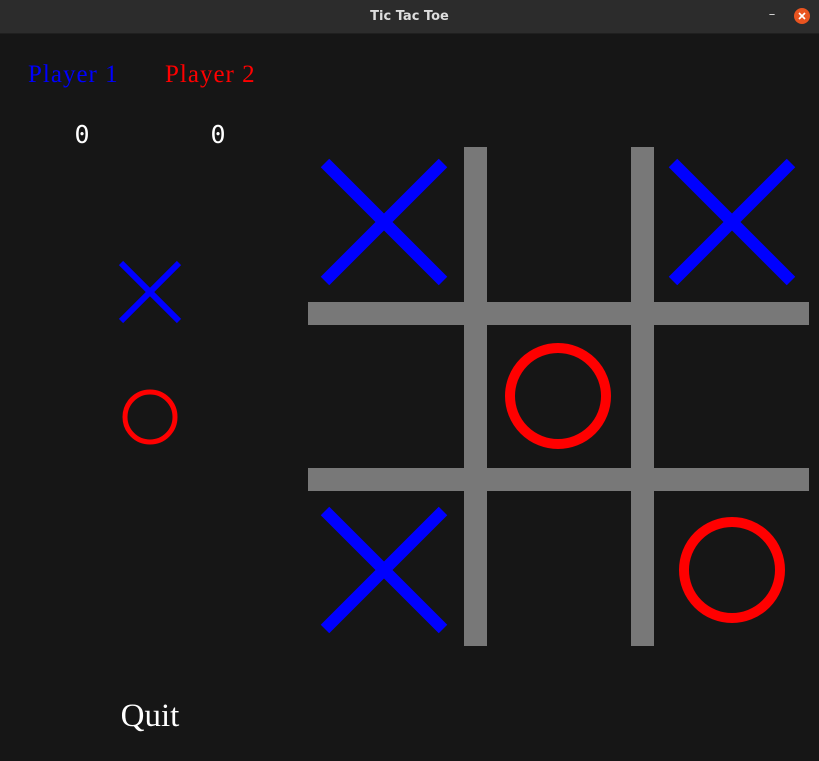  Describe the element at coordinates (150, 417) in the screenshot. I see `player-2-o-icon` at that location.